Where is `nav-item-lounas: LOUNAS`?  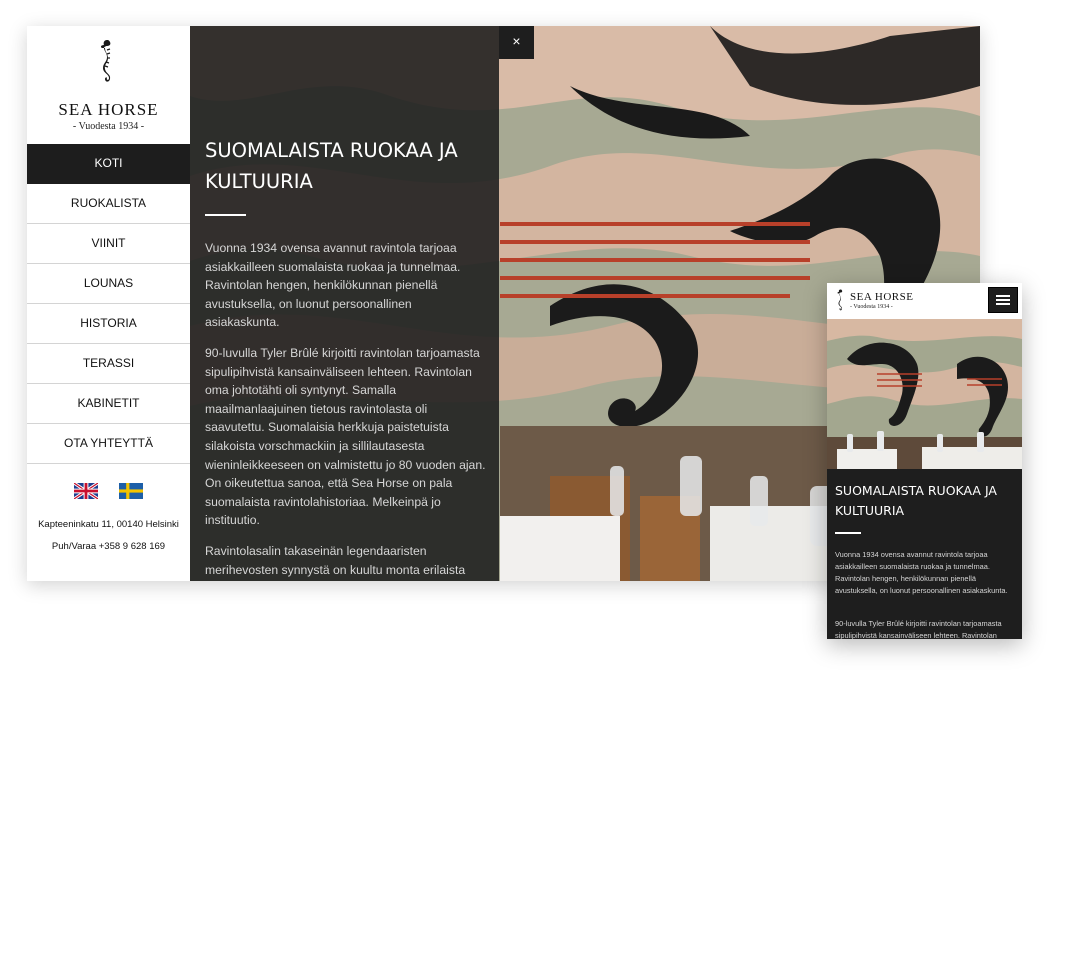
nav-item-lounas: LOUNAS is located at coordinates (108, 284).